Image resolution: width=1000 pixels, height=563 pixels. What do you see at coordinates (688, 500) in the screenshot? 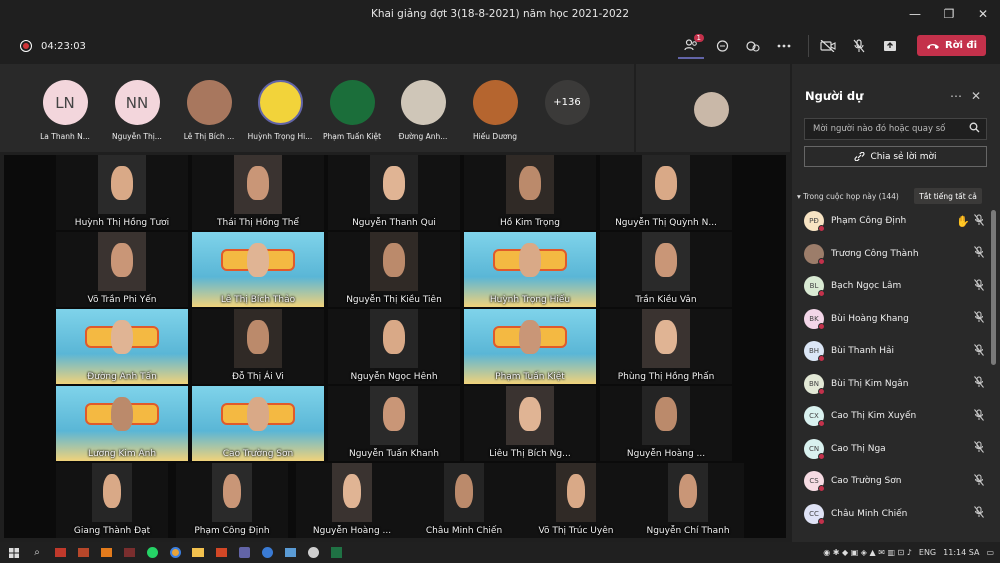
I see `video-tile: Nguyễn Chí Thanh` at bounding box center [688, 500].